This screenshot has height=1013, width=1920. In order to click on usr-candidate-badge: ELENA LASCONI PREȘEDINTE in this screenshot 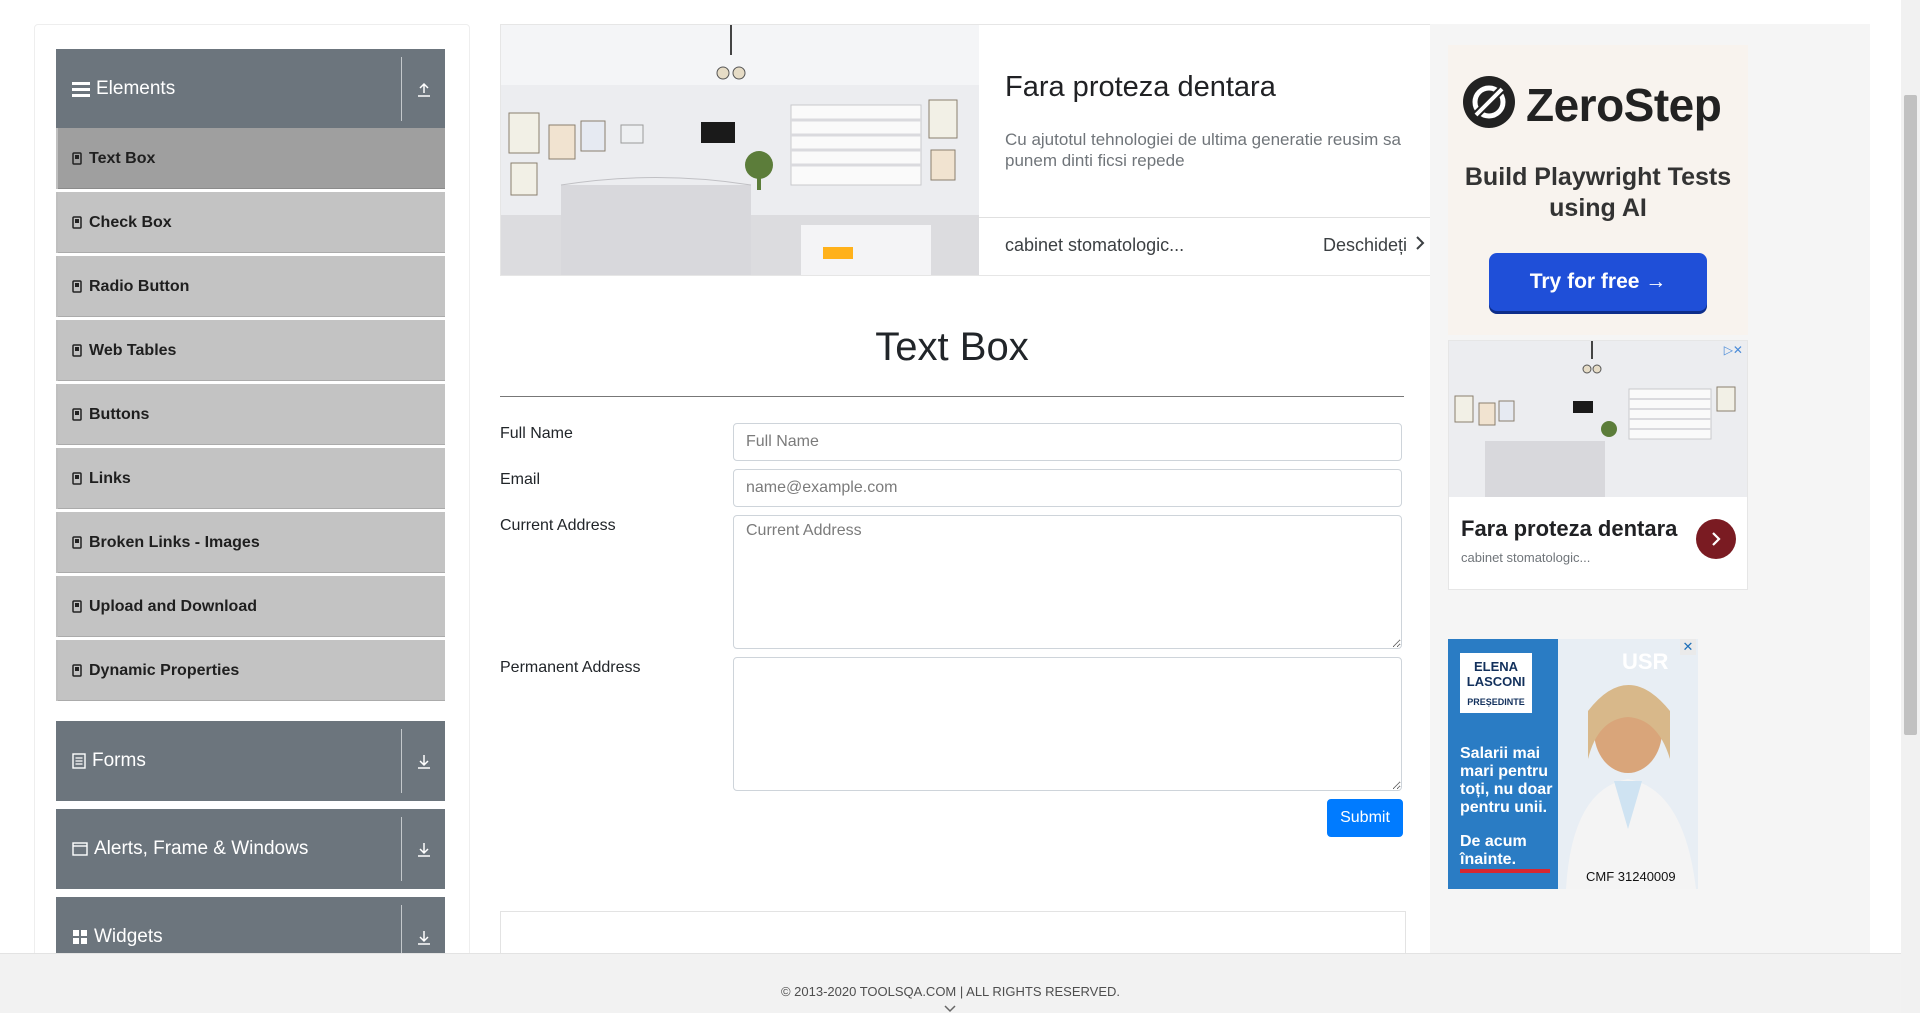, I will do `click(1496, 683)`.